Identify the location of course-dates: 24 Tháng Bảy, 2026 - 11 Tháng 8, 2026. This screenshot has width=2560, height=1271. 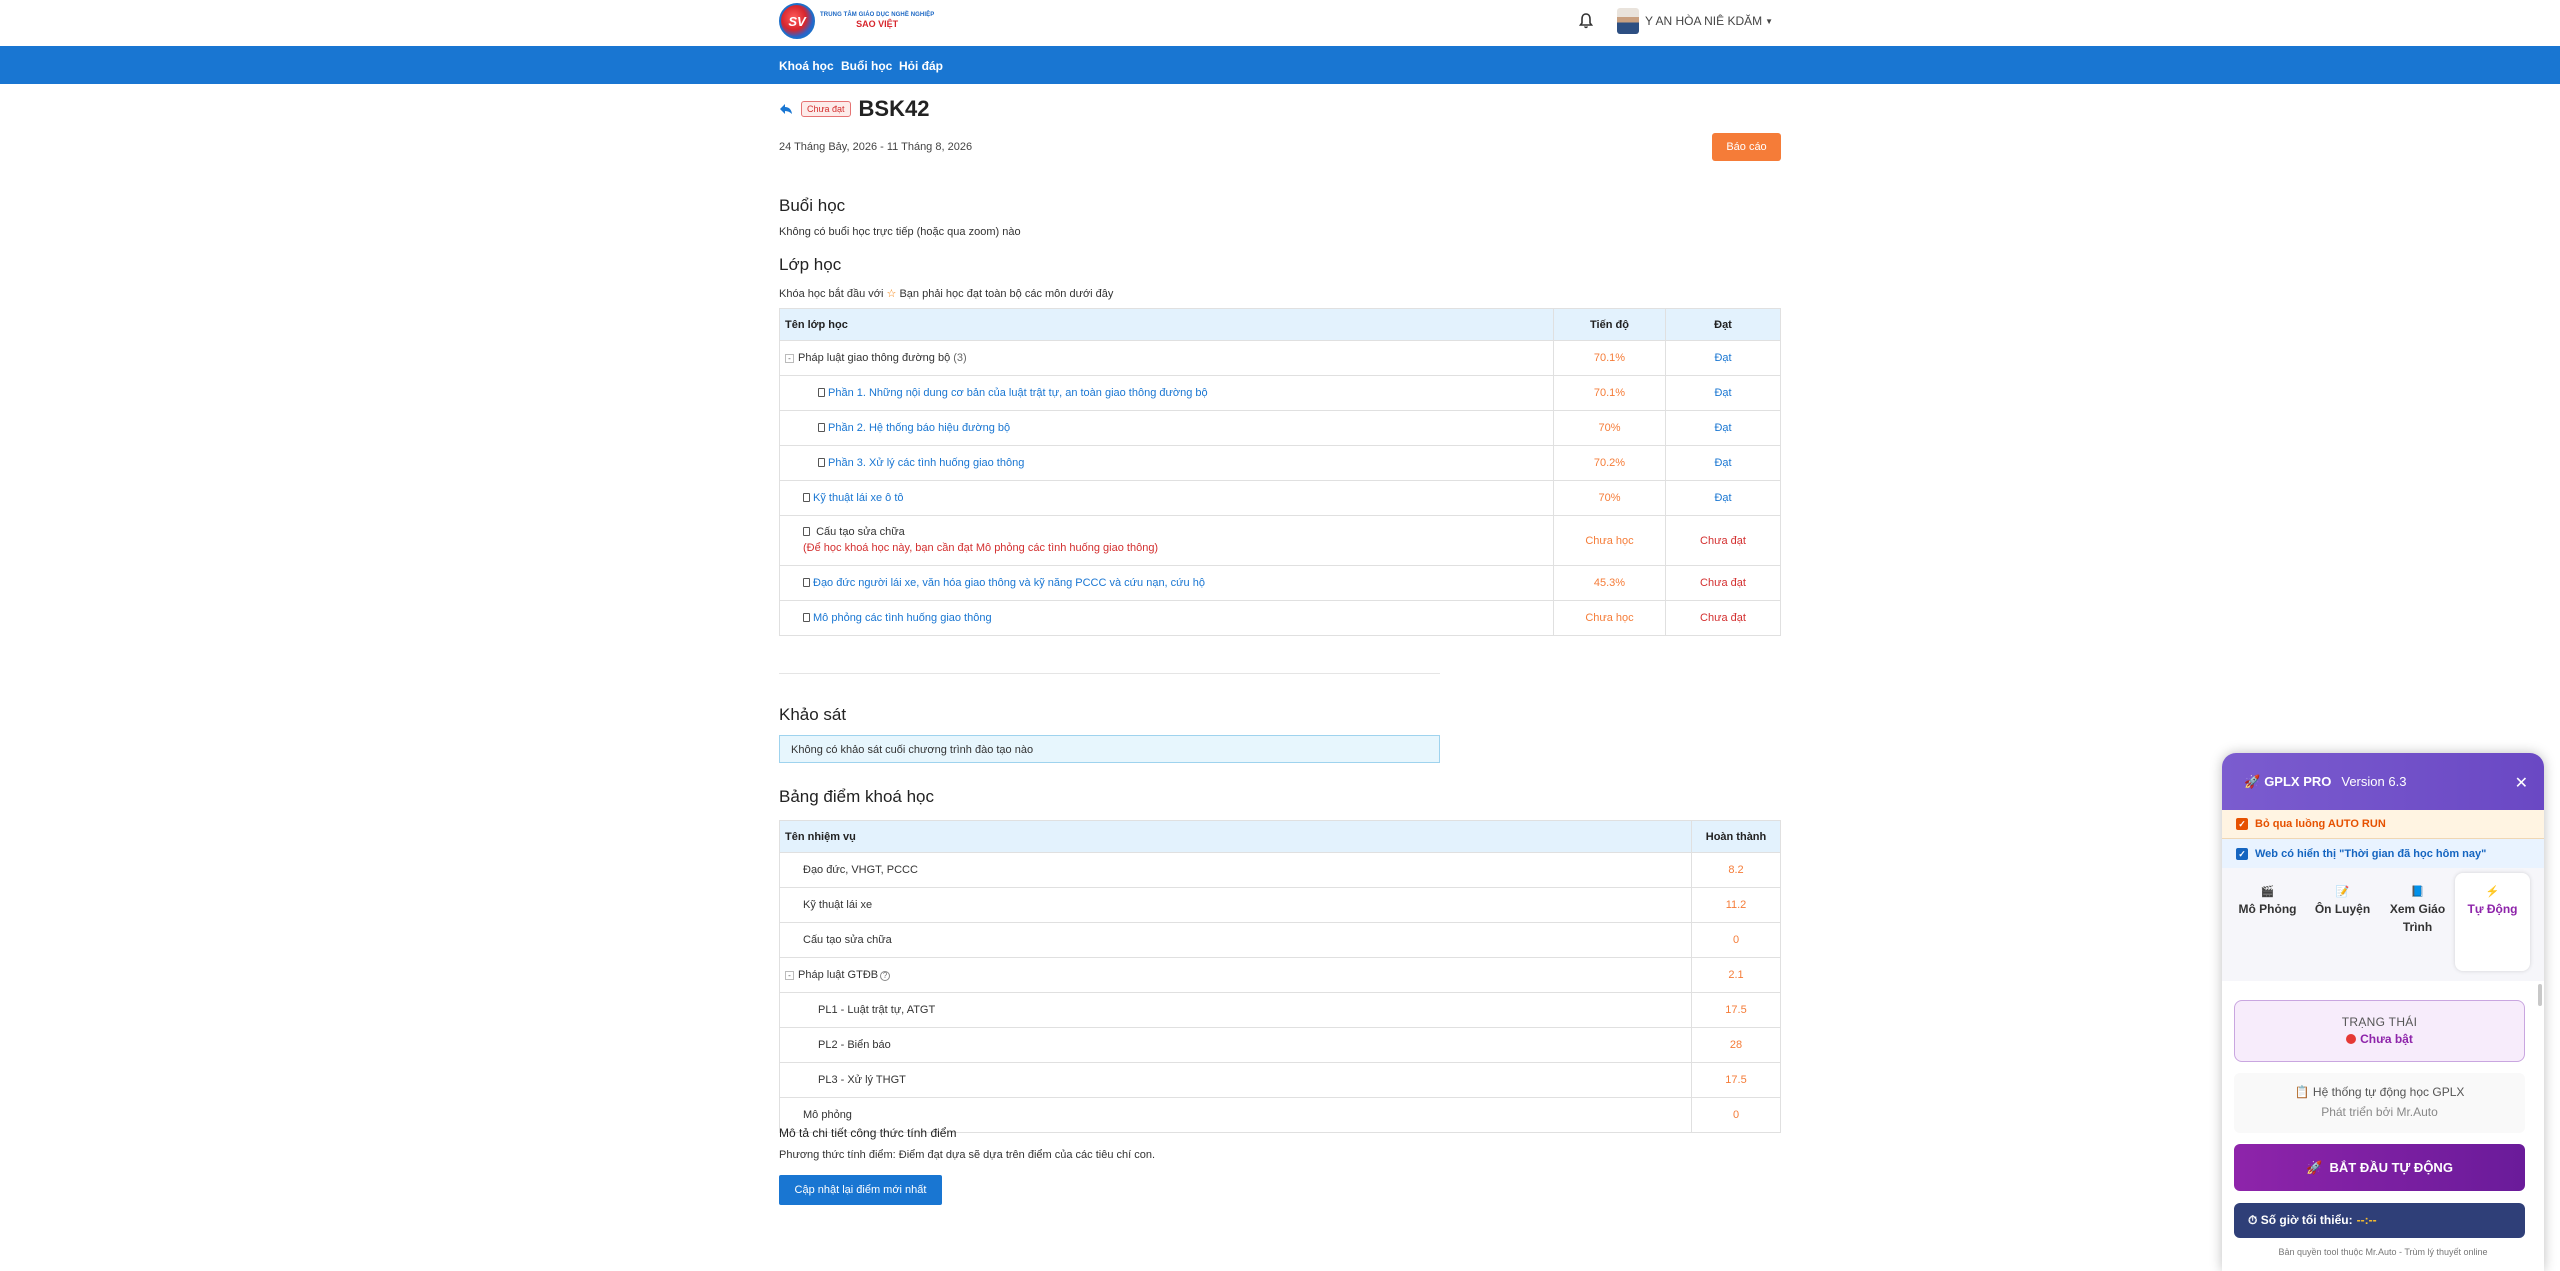
(876, 147).